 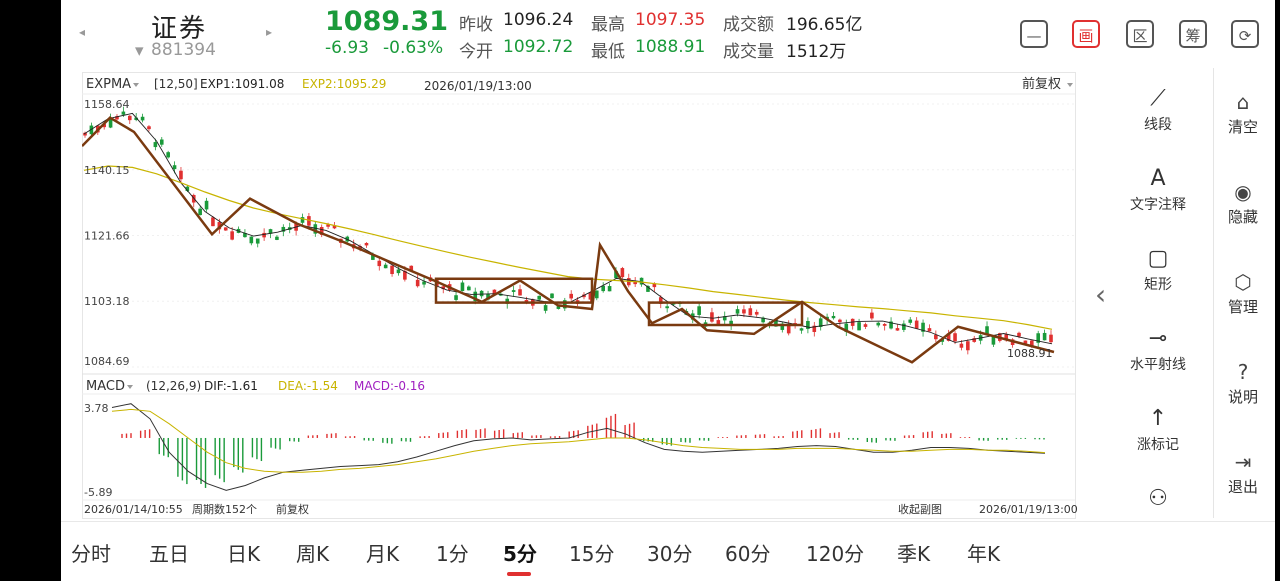 I want to click on exp2-value: EXP2:1095.29, so click(x=344, y=84).